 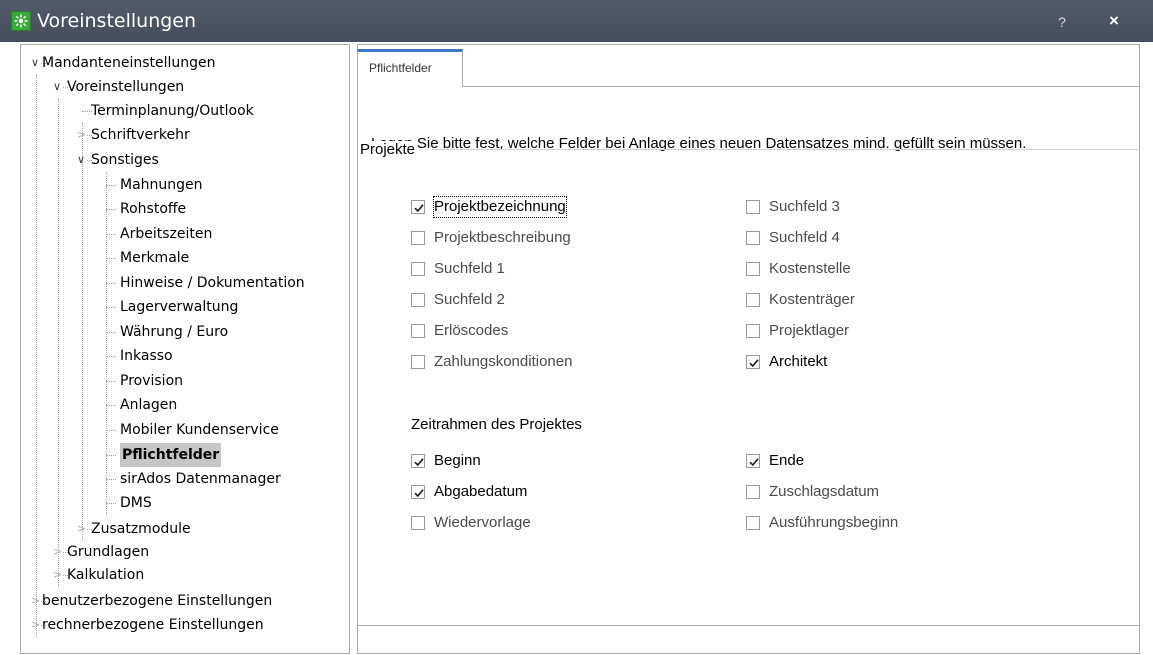 What do you see at coordinates (481, 491) in the screenshot?
I see `checkbox-label: Abgabedatum` at bounding box center [481, 491].